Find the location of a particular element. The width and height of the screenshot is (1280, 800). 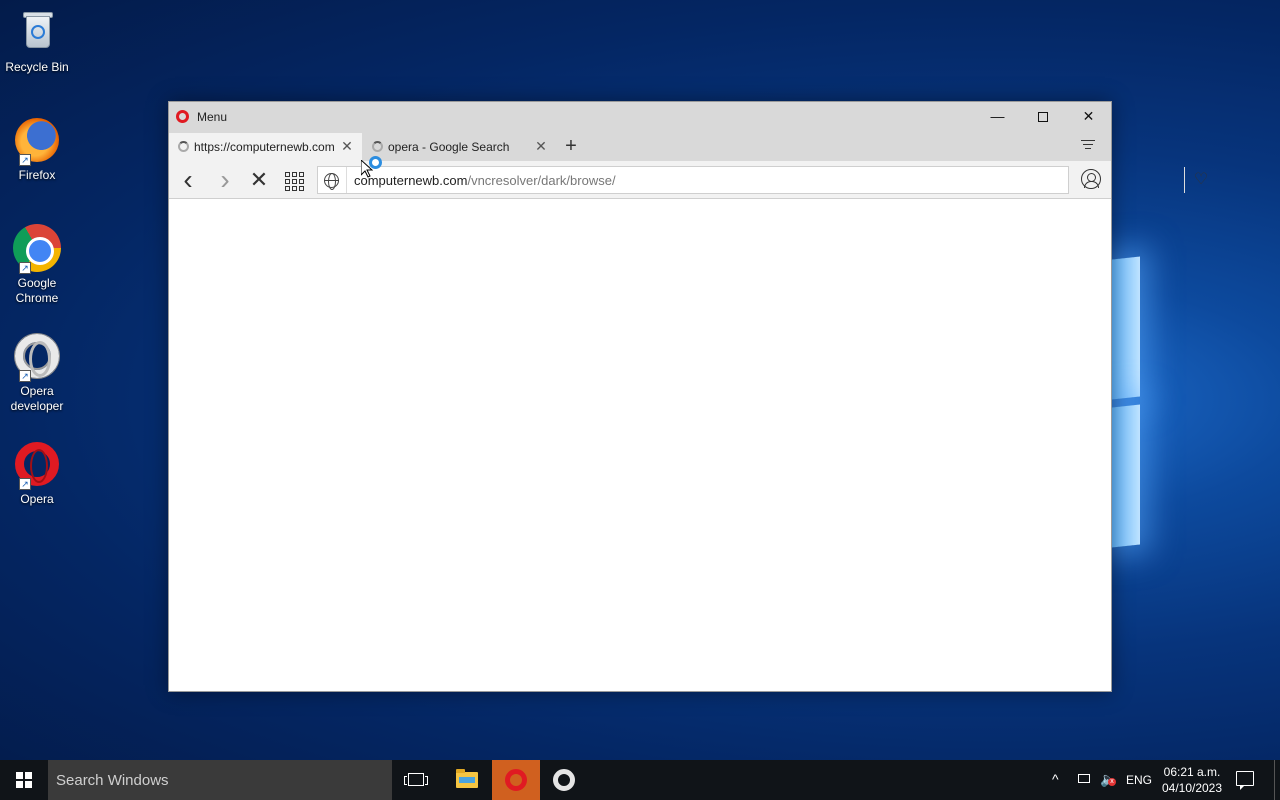

desktop-icon-opera: ↗ Opera is located at coordinates (37, 473).